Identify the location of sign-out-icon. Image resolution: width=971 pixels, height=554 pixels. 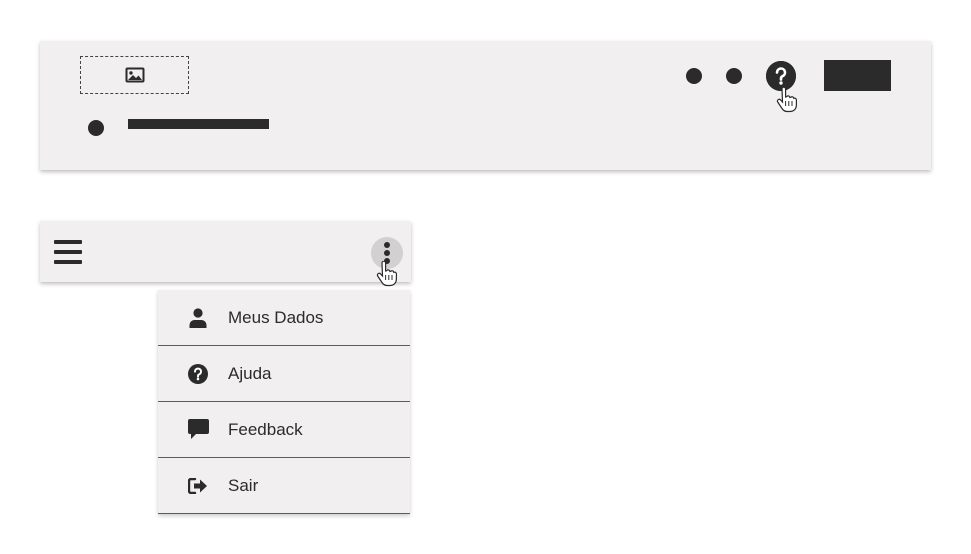
(198, 486).